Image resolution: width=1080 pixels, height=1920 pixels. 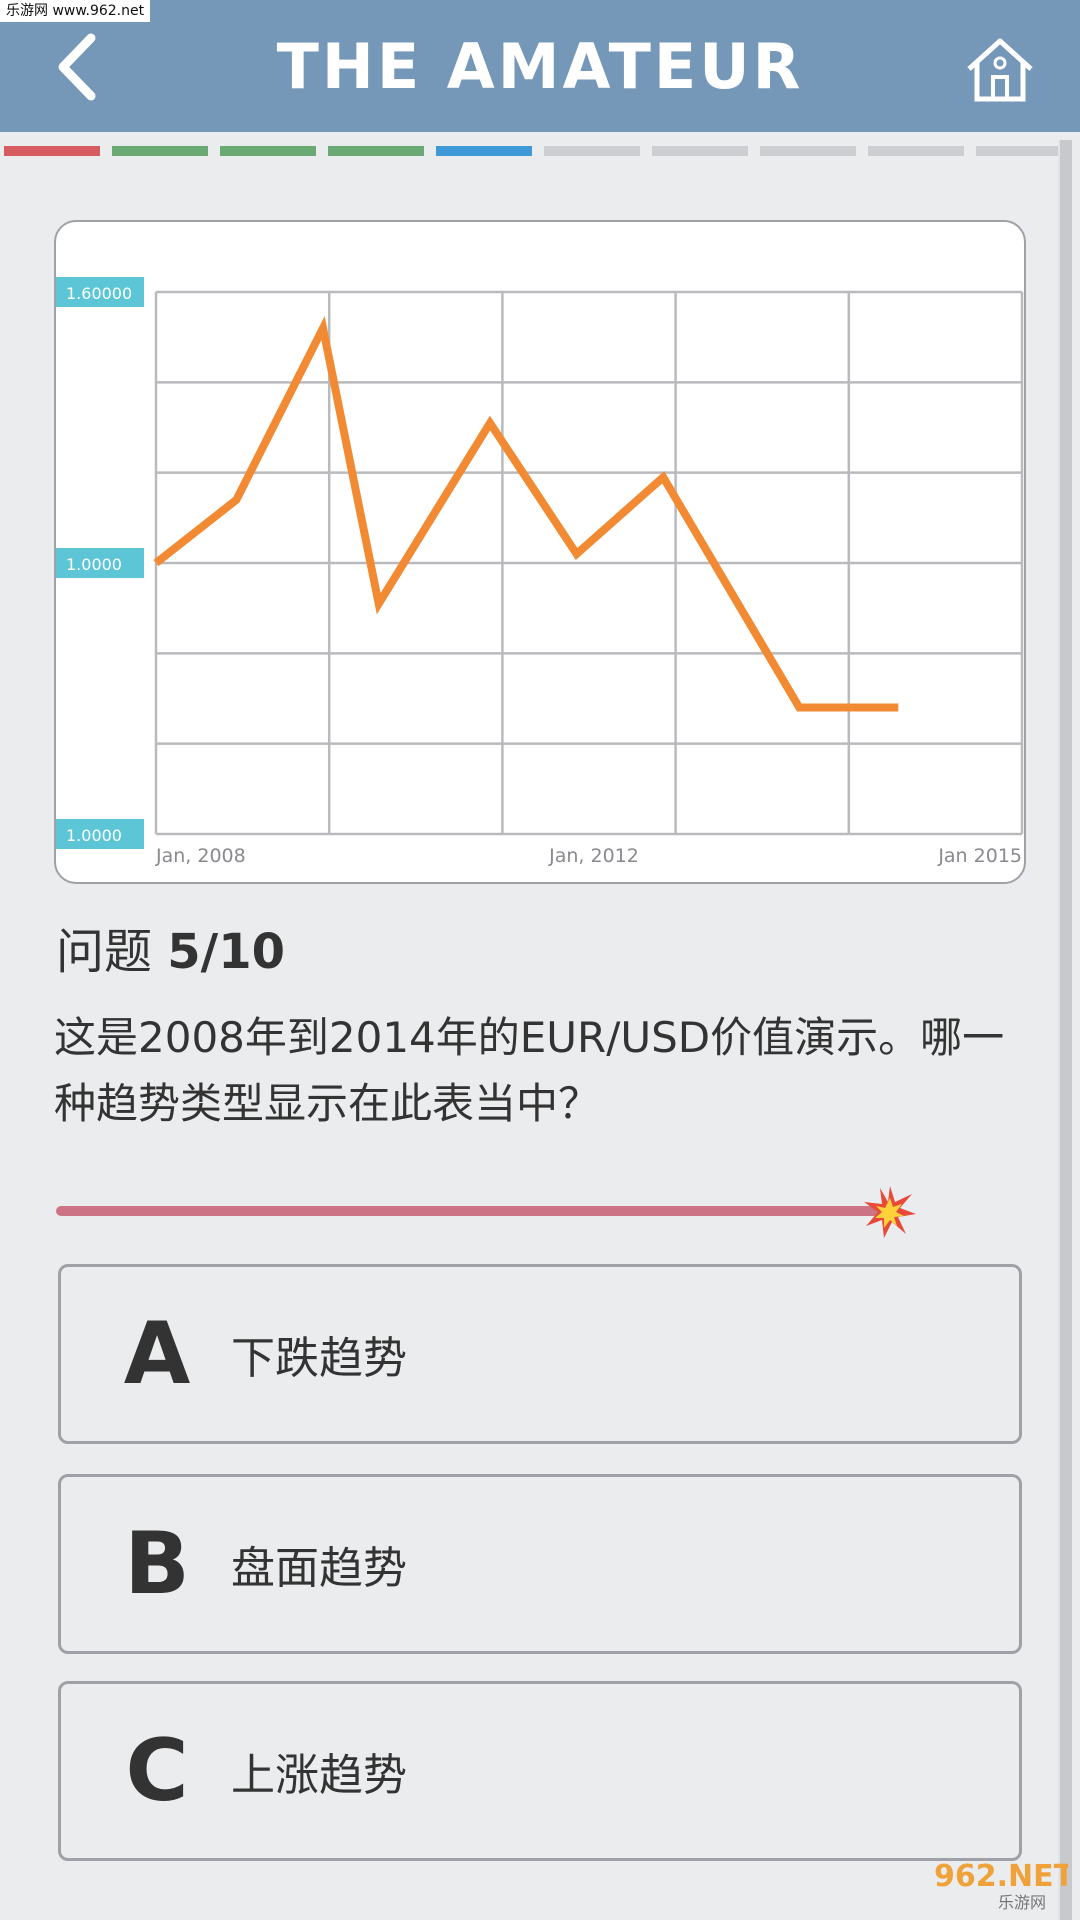 I want to click on question-label: 问题, so click(x=104, y=952).